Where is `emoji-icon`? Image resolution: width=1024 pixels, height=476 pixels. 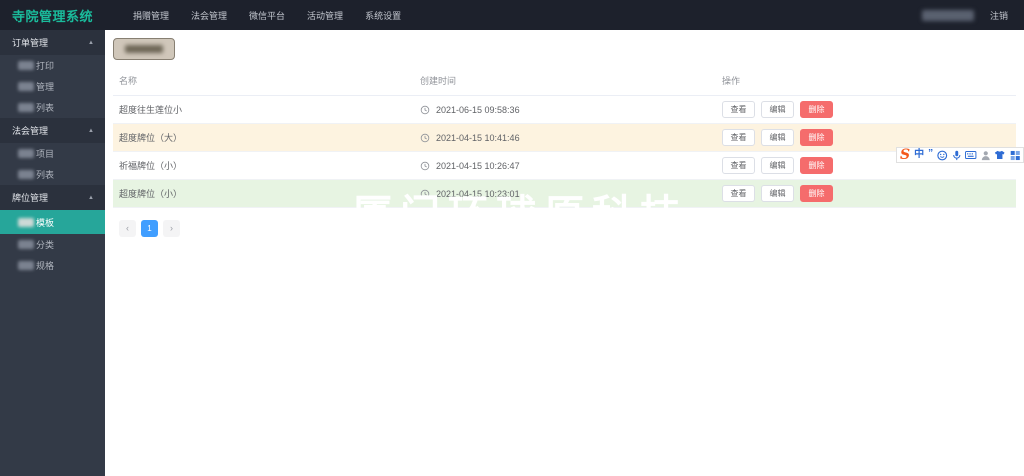
emoji-icon is located at coordinates (942, 155).